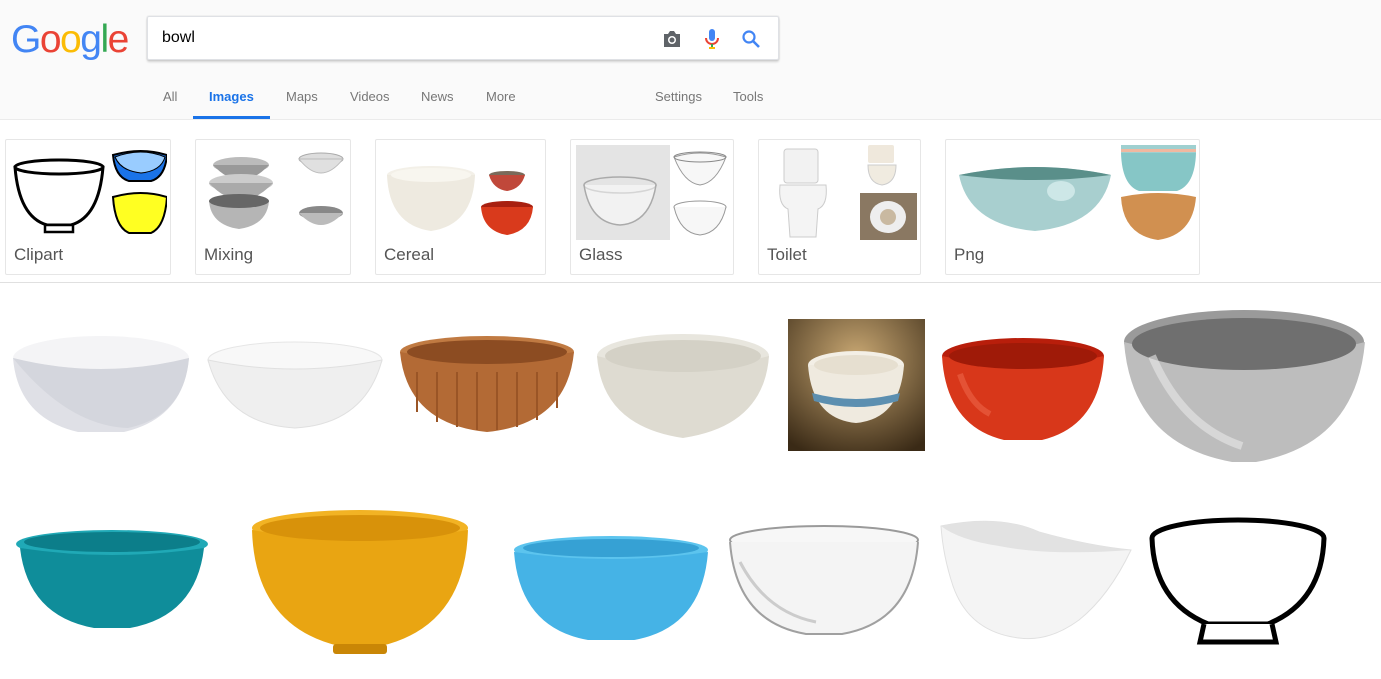 The height and width of the screenshot is (679, 1381). I want to click on tab-news: News, so click(437, 99).